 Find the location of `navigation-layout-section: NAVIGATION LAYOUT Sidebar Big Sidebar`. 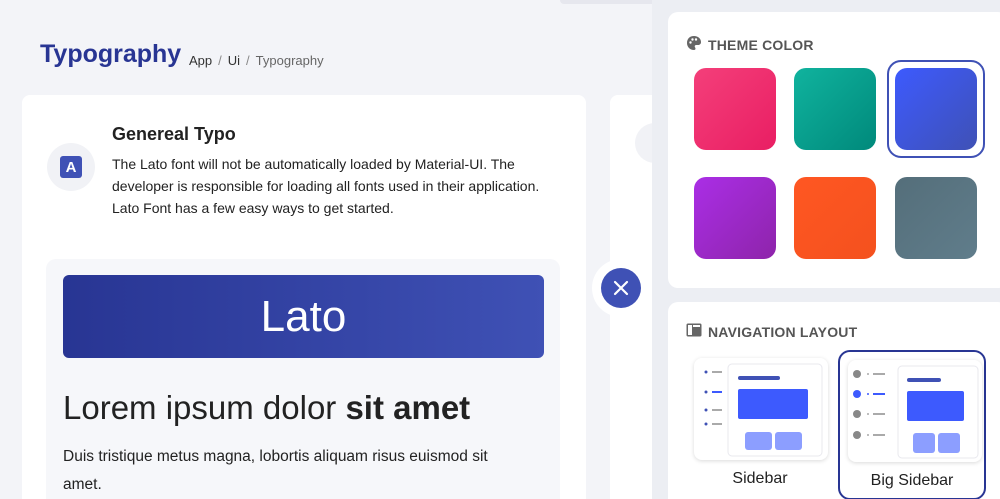

navigation-layout-section: NAVIGATION LAYOUT Sidebar Big Sidebar is located at coordinates (834, 400).